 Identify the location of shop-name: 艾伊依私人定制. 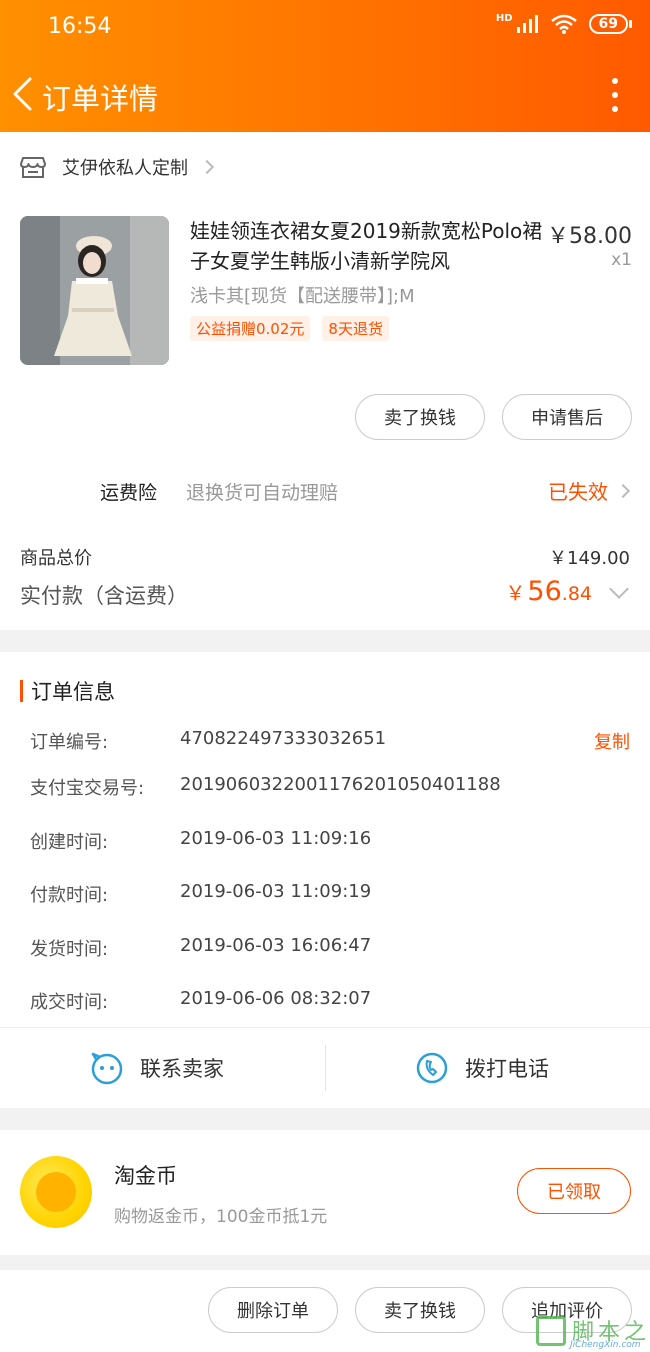
(125, 168).